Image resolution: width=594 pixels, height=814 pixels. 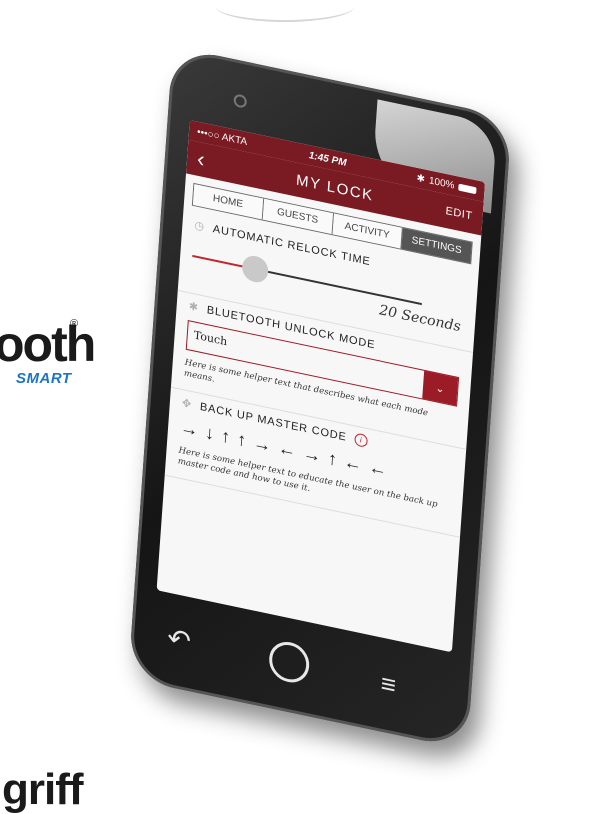 I want to click on bluetooth-icon: ✱, so click(x=194, y=307).